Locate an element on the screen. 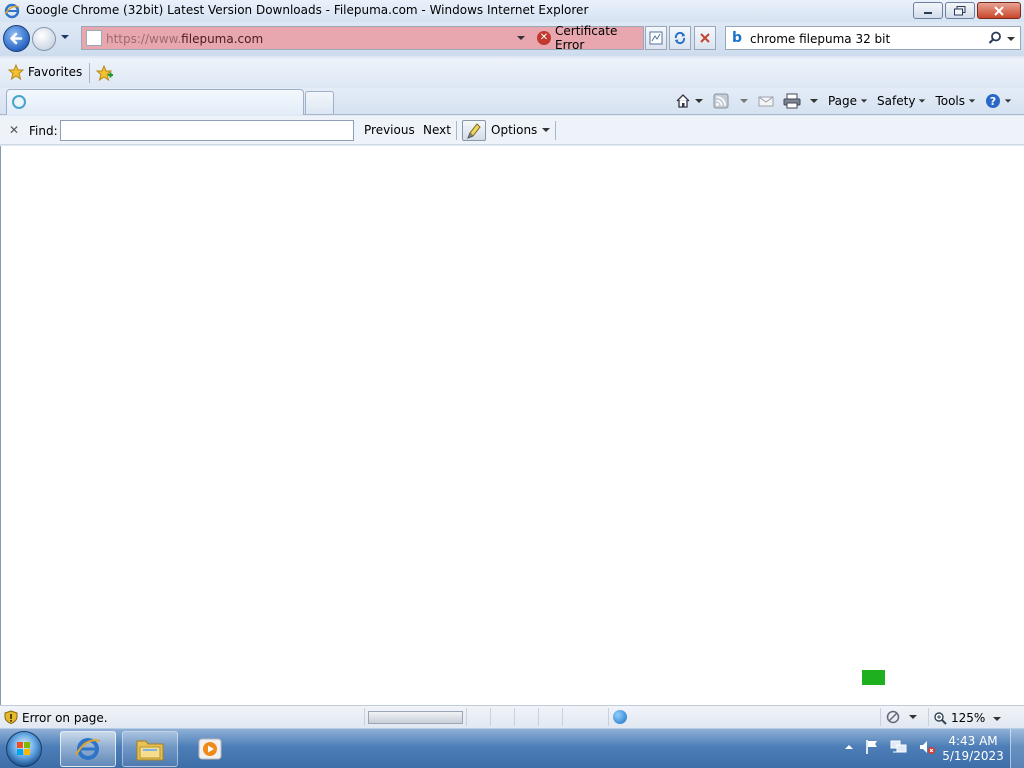 This screenshot has width=1024, height=768. stop-button is located at coordinates (705, 38).